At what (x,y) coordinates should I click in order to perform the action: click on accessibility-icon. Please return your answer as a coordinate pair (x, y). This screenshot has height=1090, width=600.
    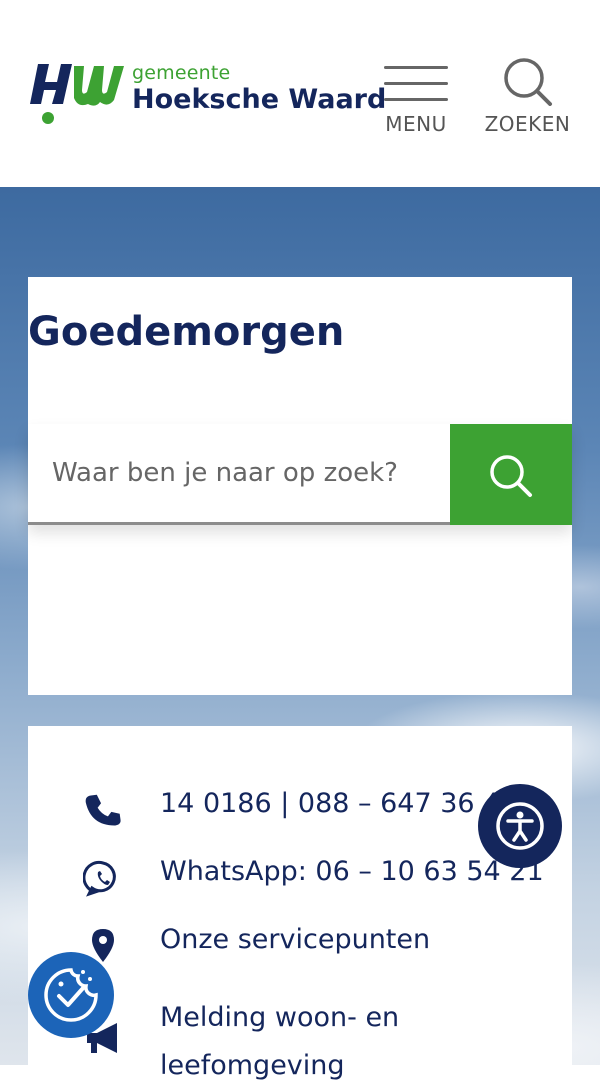
    Looking at the image, I should click on (520, 826).